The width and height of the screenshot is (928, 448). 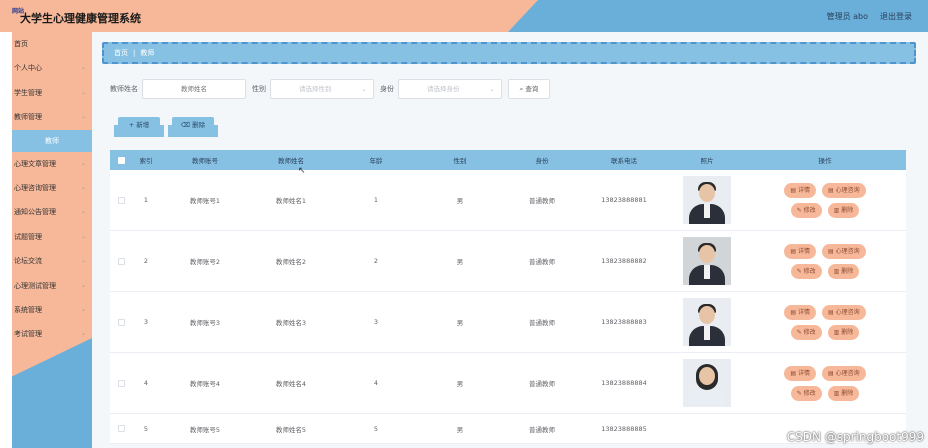 I want to click on cell-age: 1, so click(x=376, y=200).